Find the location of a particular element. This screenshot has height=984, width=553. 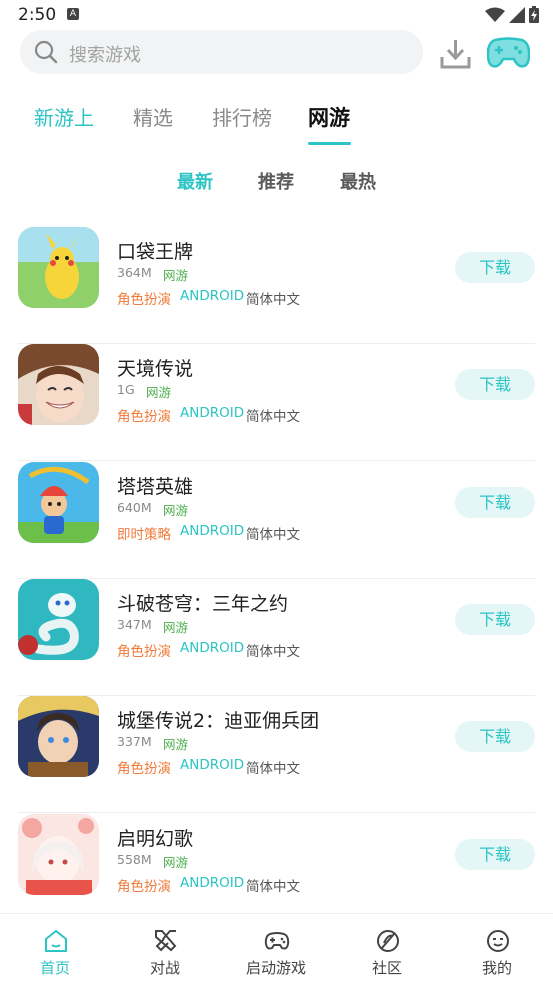

home-icon is located at coordinates (56, 940).